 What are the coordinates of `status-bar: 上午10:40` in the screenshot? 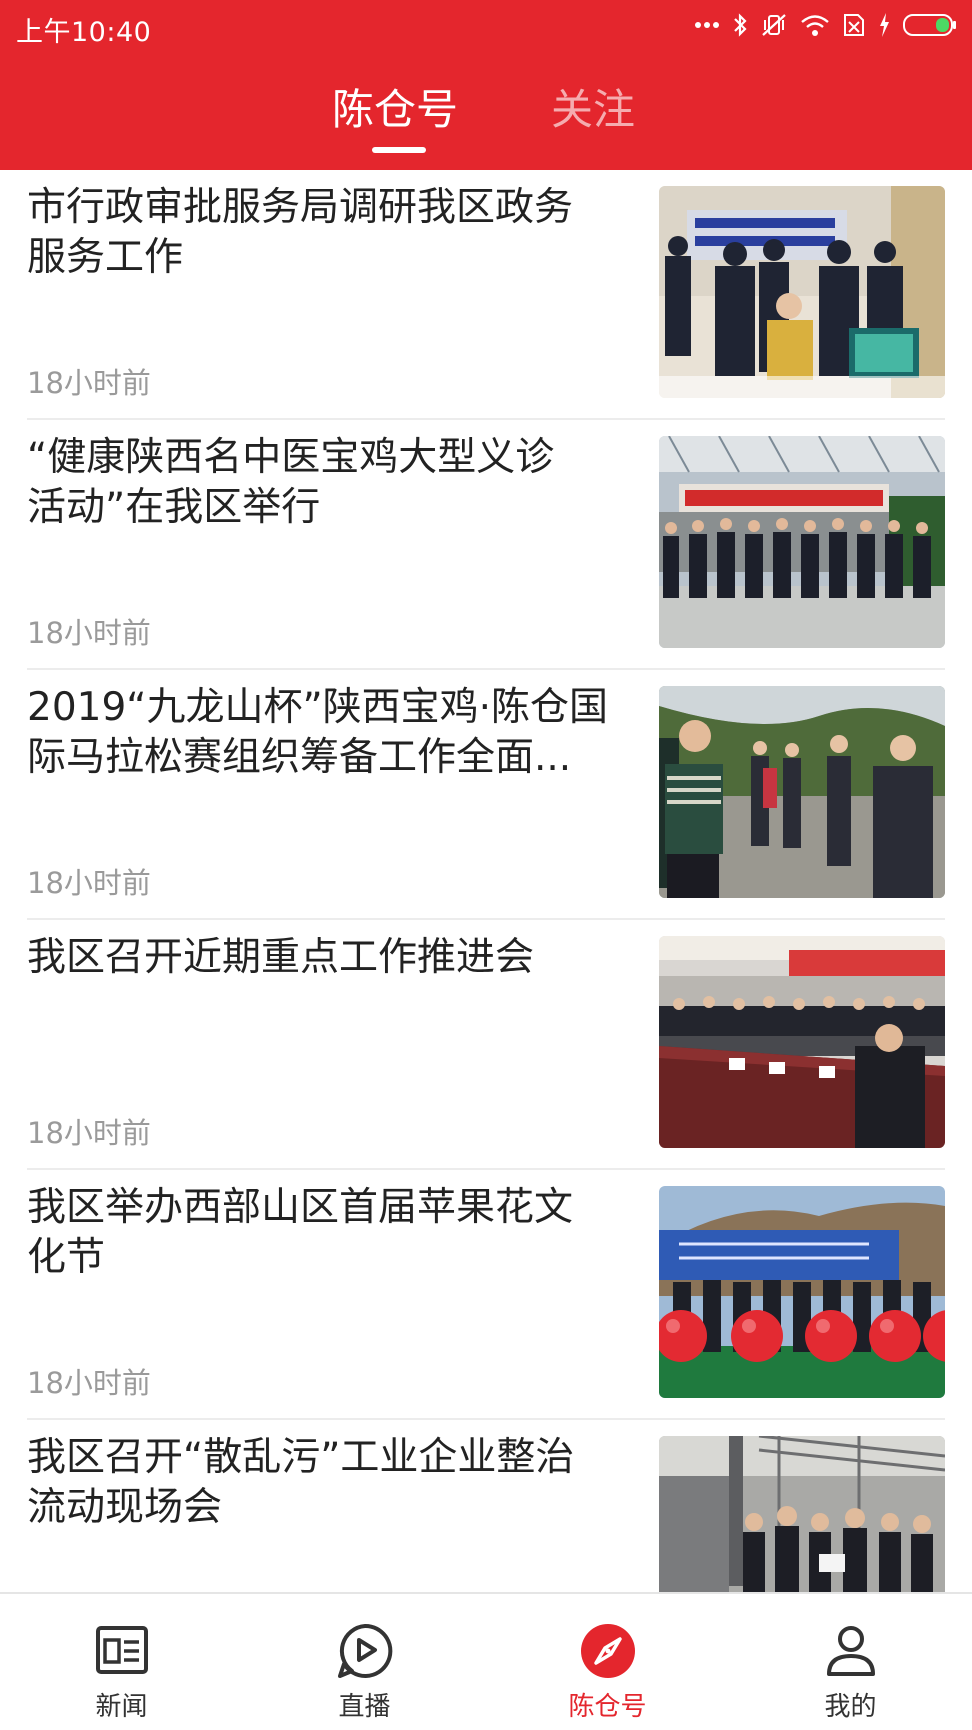 It's located at (486, 25).